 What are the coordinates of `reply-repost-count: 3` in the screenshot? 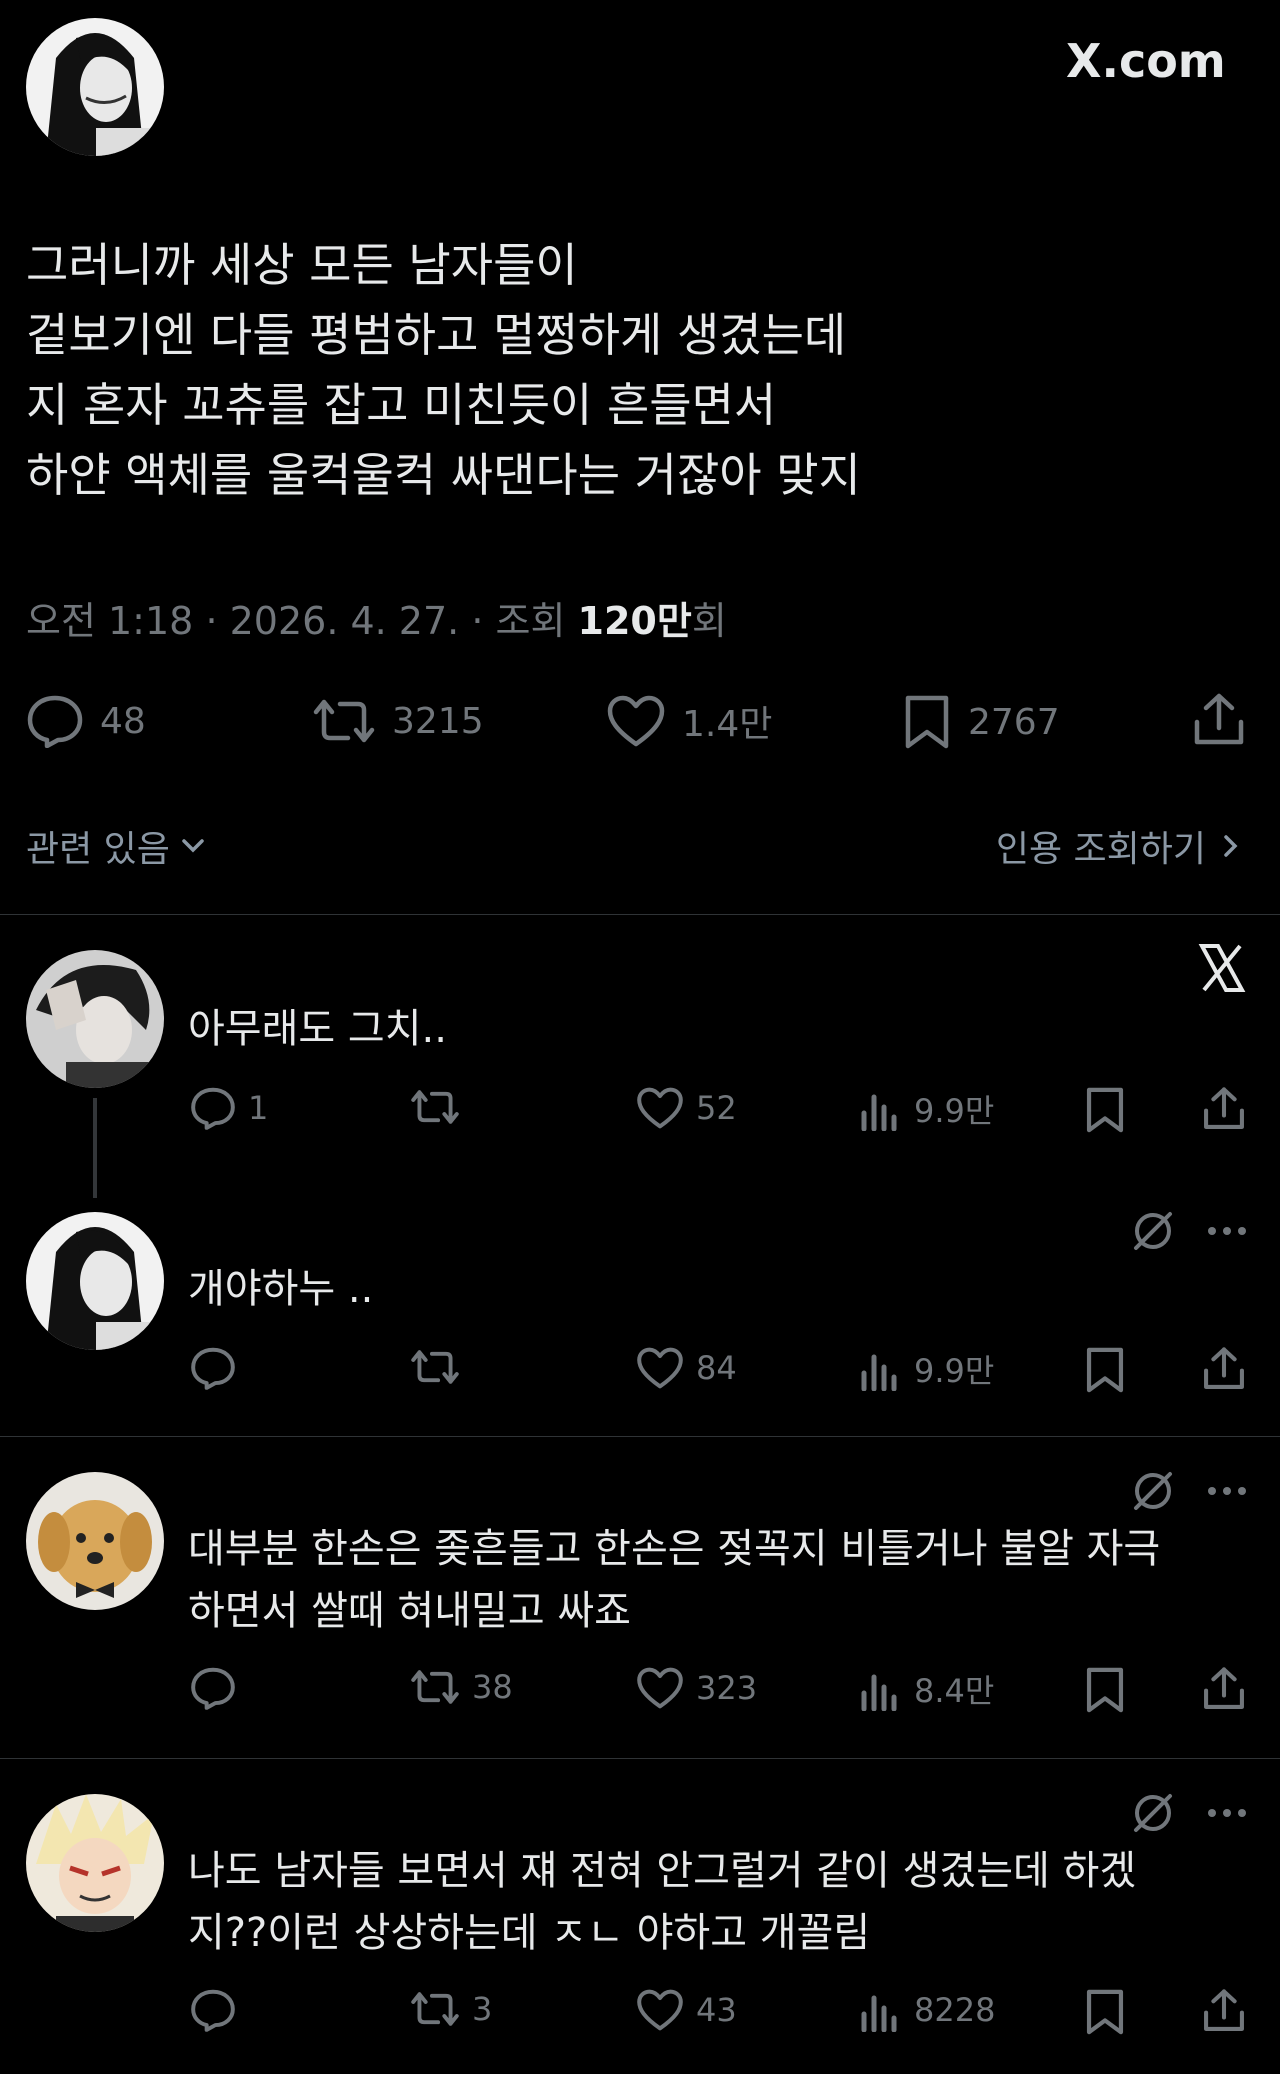 It's located at (482, 2009).